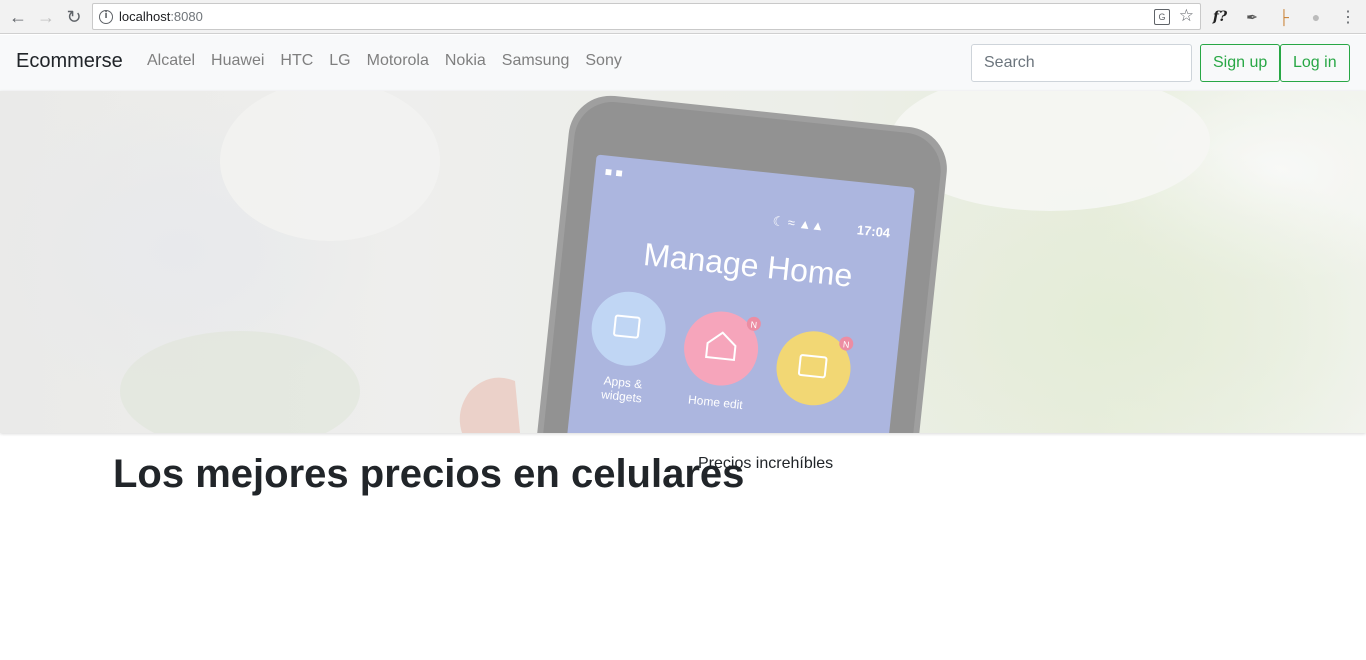 The height and width of the screenshot is (660, 1366). Describe the element at coordinates (646, 16) in the screenshot. I see `address-bar: i localhost:8080 G ☆` at that location.